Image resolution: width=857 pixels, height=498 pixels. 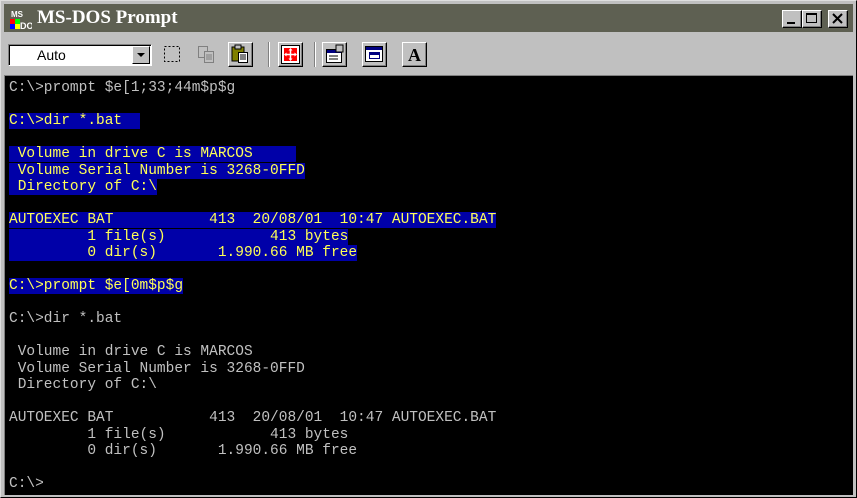 I want to click on copy-button, so click(x=206, y=54).